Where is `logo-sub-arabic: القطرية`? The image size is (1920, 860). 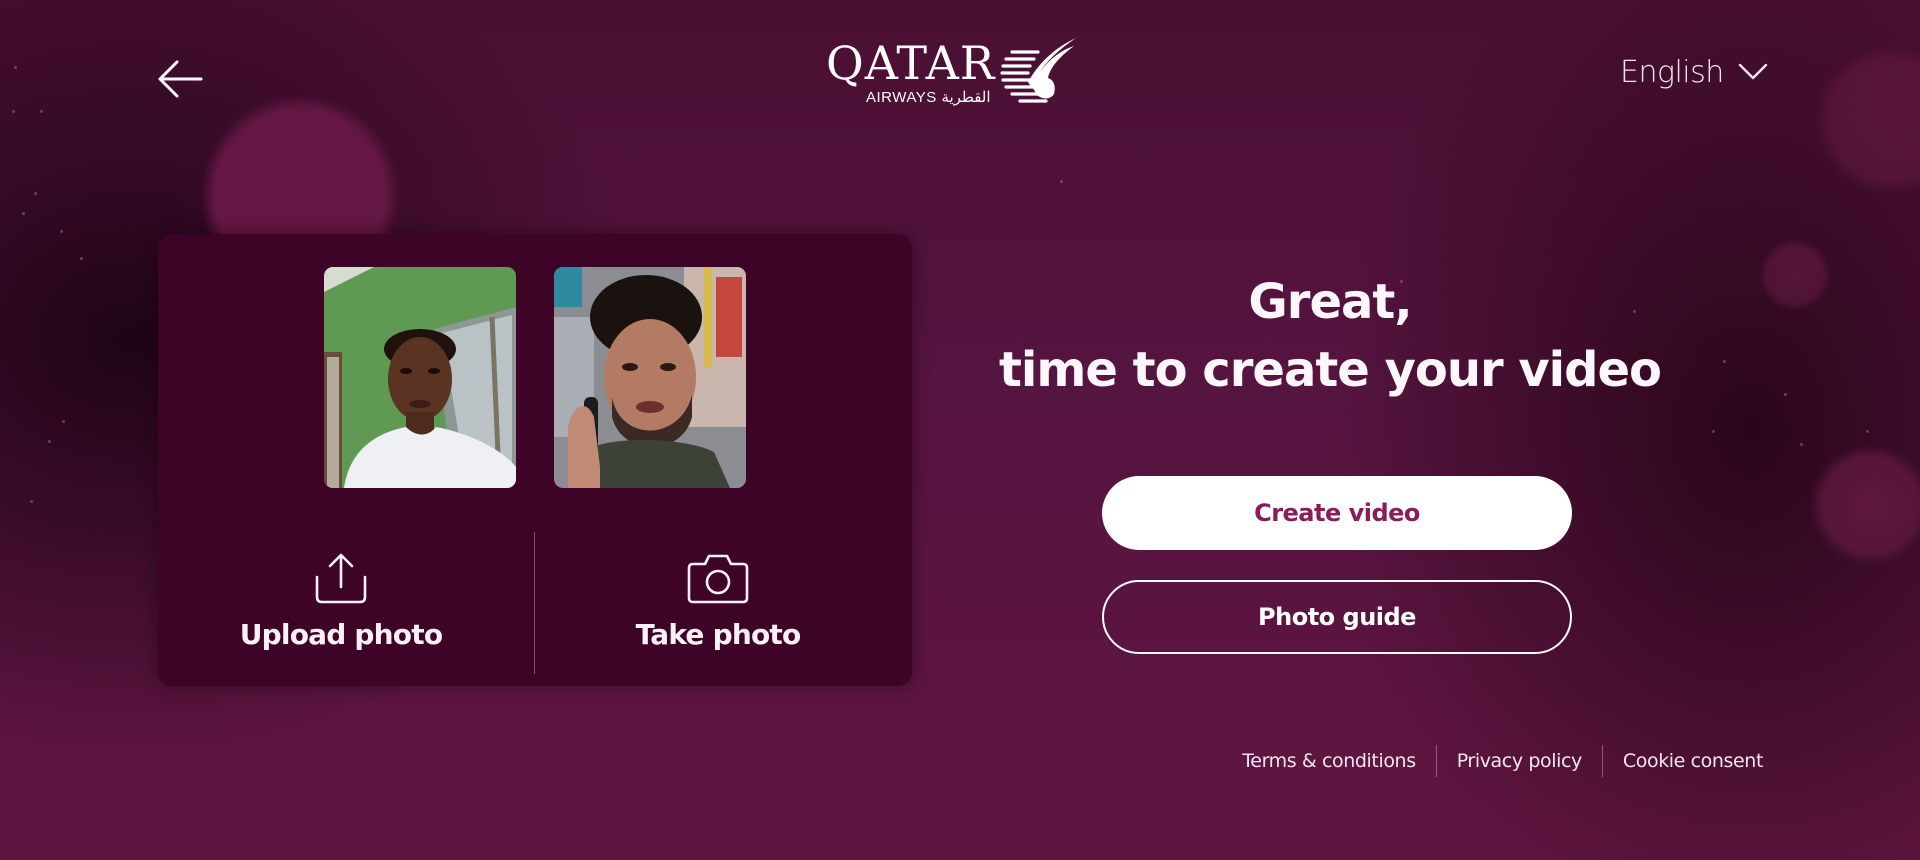
logo-sub-arabic: القطرية is located at coordinates (966, 97).